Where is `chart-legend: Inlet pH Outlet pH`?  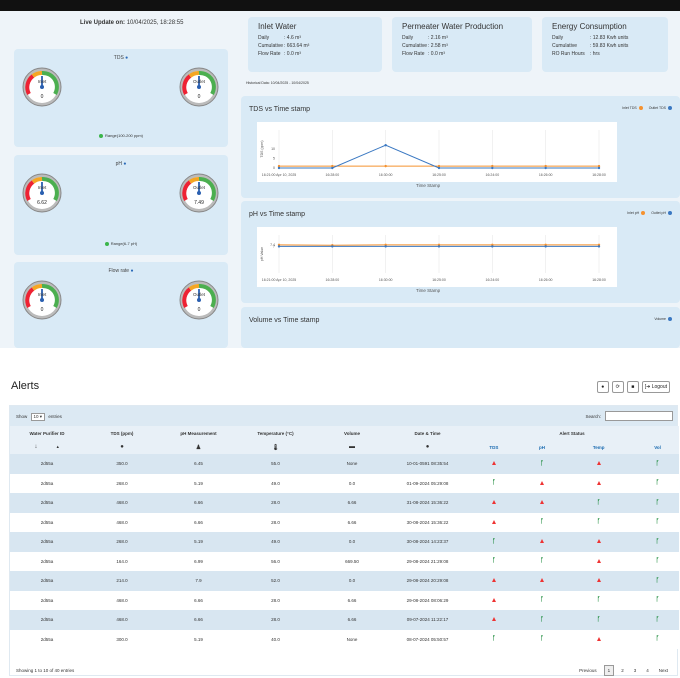 chart-legend: Inlet pH Outlet pH is located at coordinates (650, 213).